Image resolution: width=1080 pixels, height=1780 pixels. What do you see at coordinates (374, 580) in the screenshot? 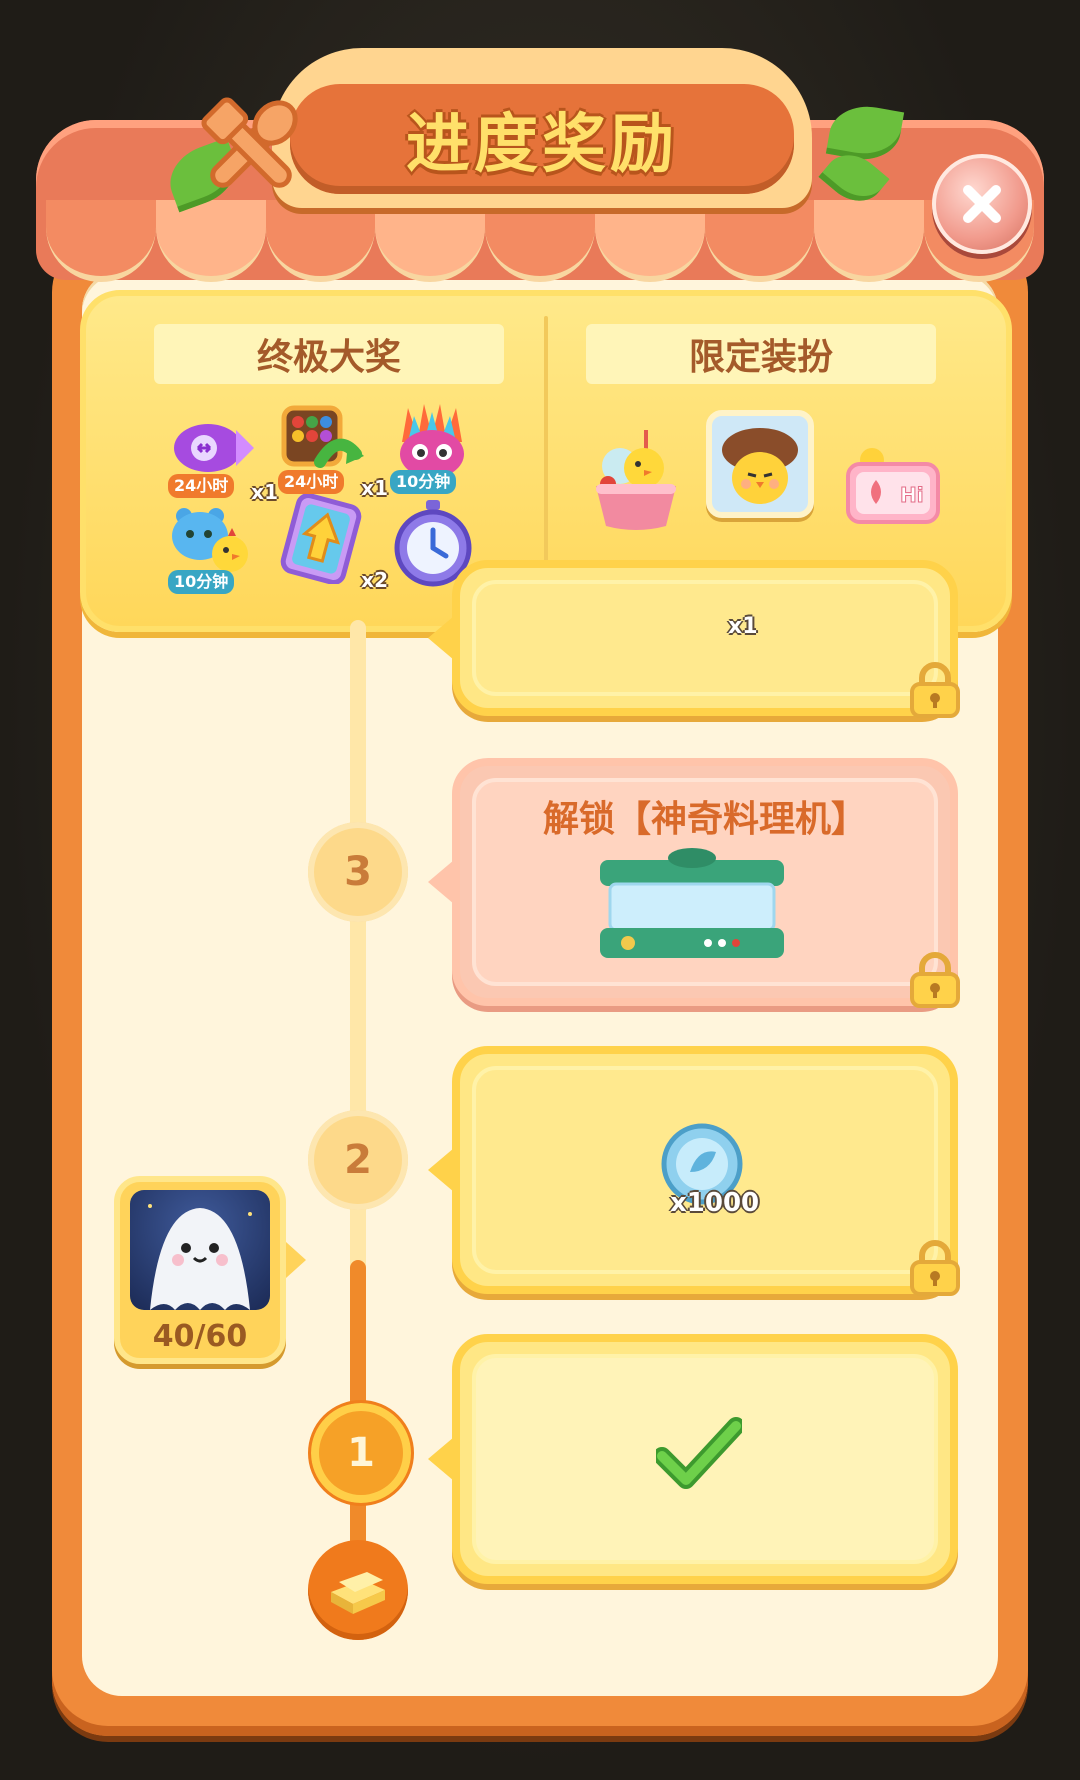
I see `item-multiplier: x2` at bounding box center [374, 580].